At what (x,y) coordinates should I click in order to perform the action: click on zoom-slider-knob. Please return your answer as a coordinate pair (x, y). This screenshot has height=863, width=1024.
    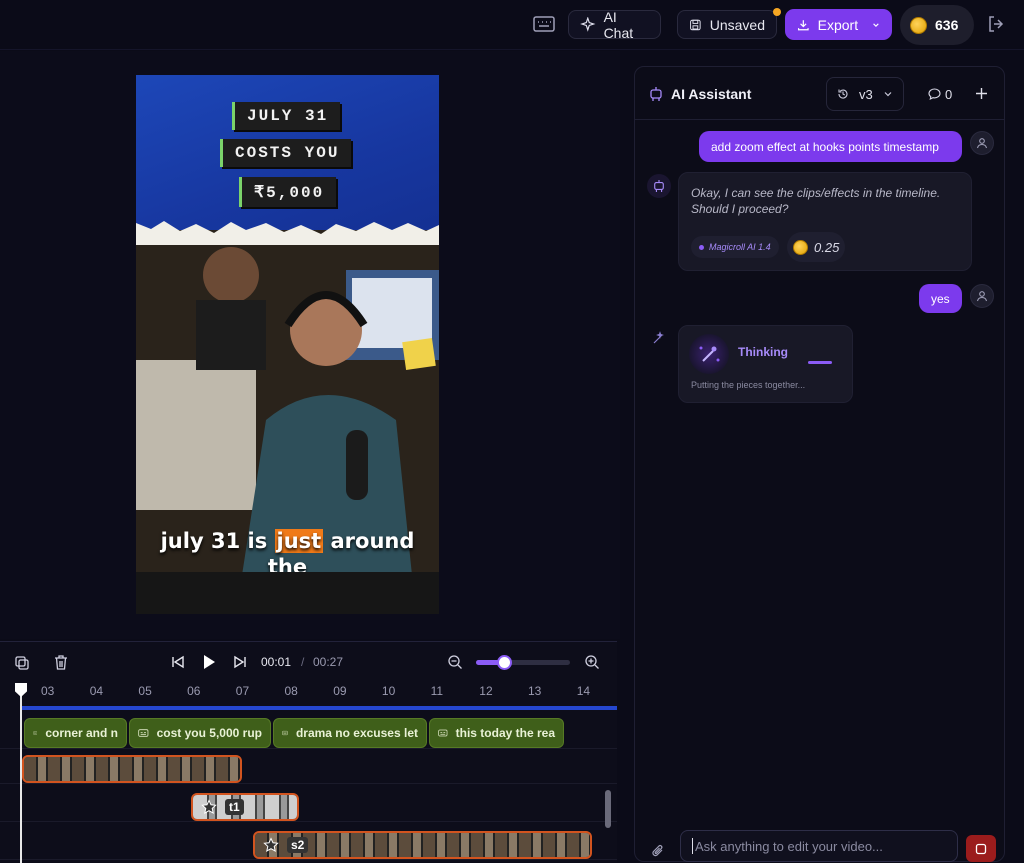
    Looking at the image, I should click on (505, 662).